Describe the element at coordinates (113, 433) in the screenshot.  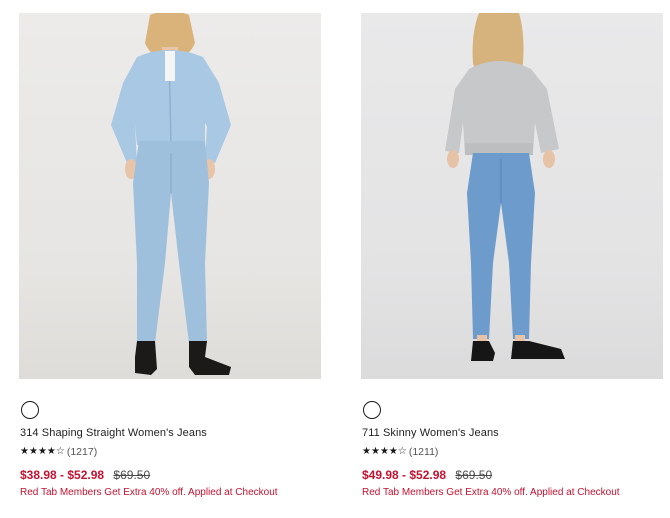
I see `product-name: 314 Shaping Straight Women's Jeans` at that location.